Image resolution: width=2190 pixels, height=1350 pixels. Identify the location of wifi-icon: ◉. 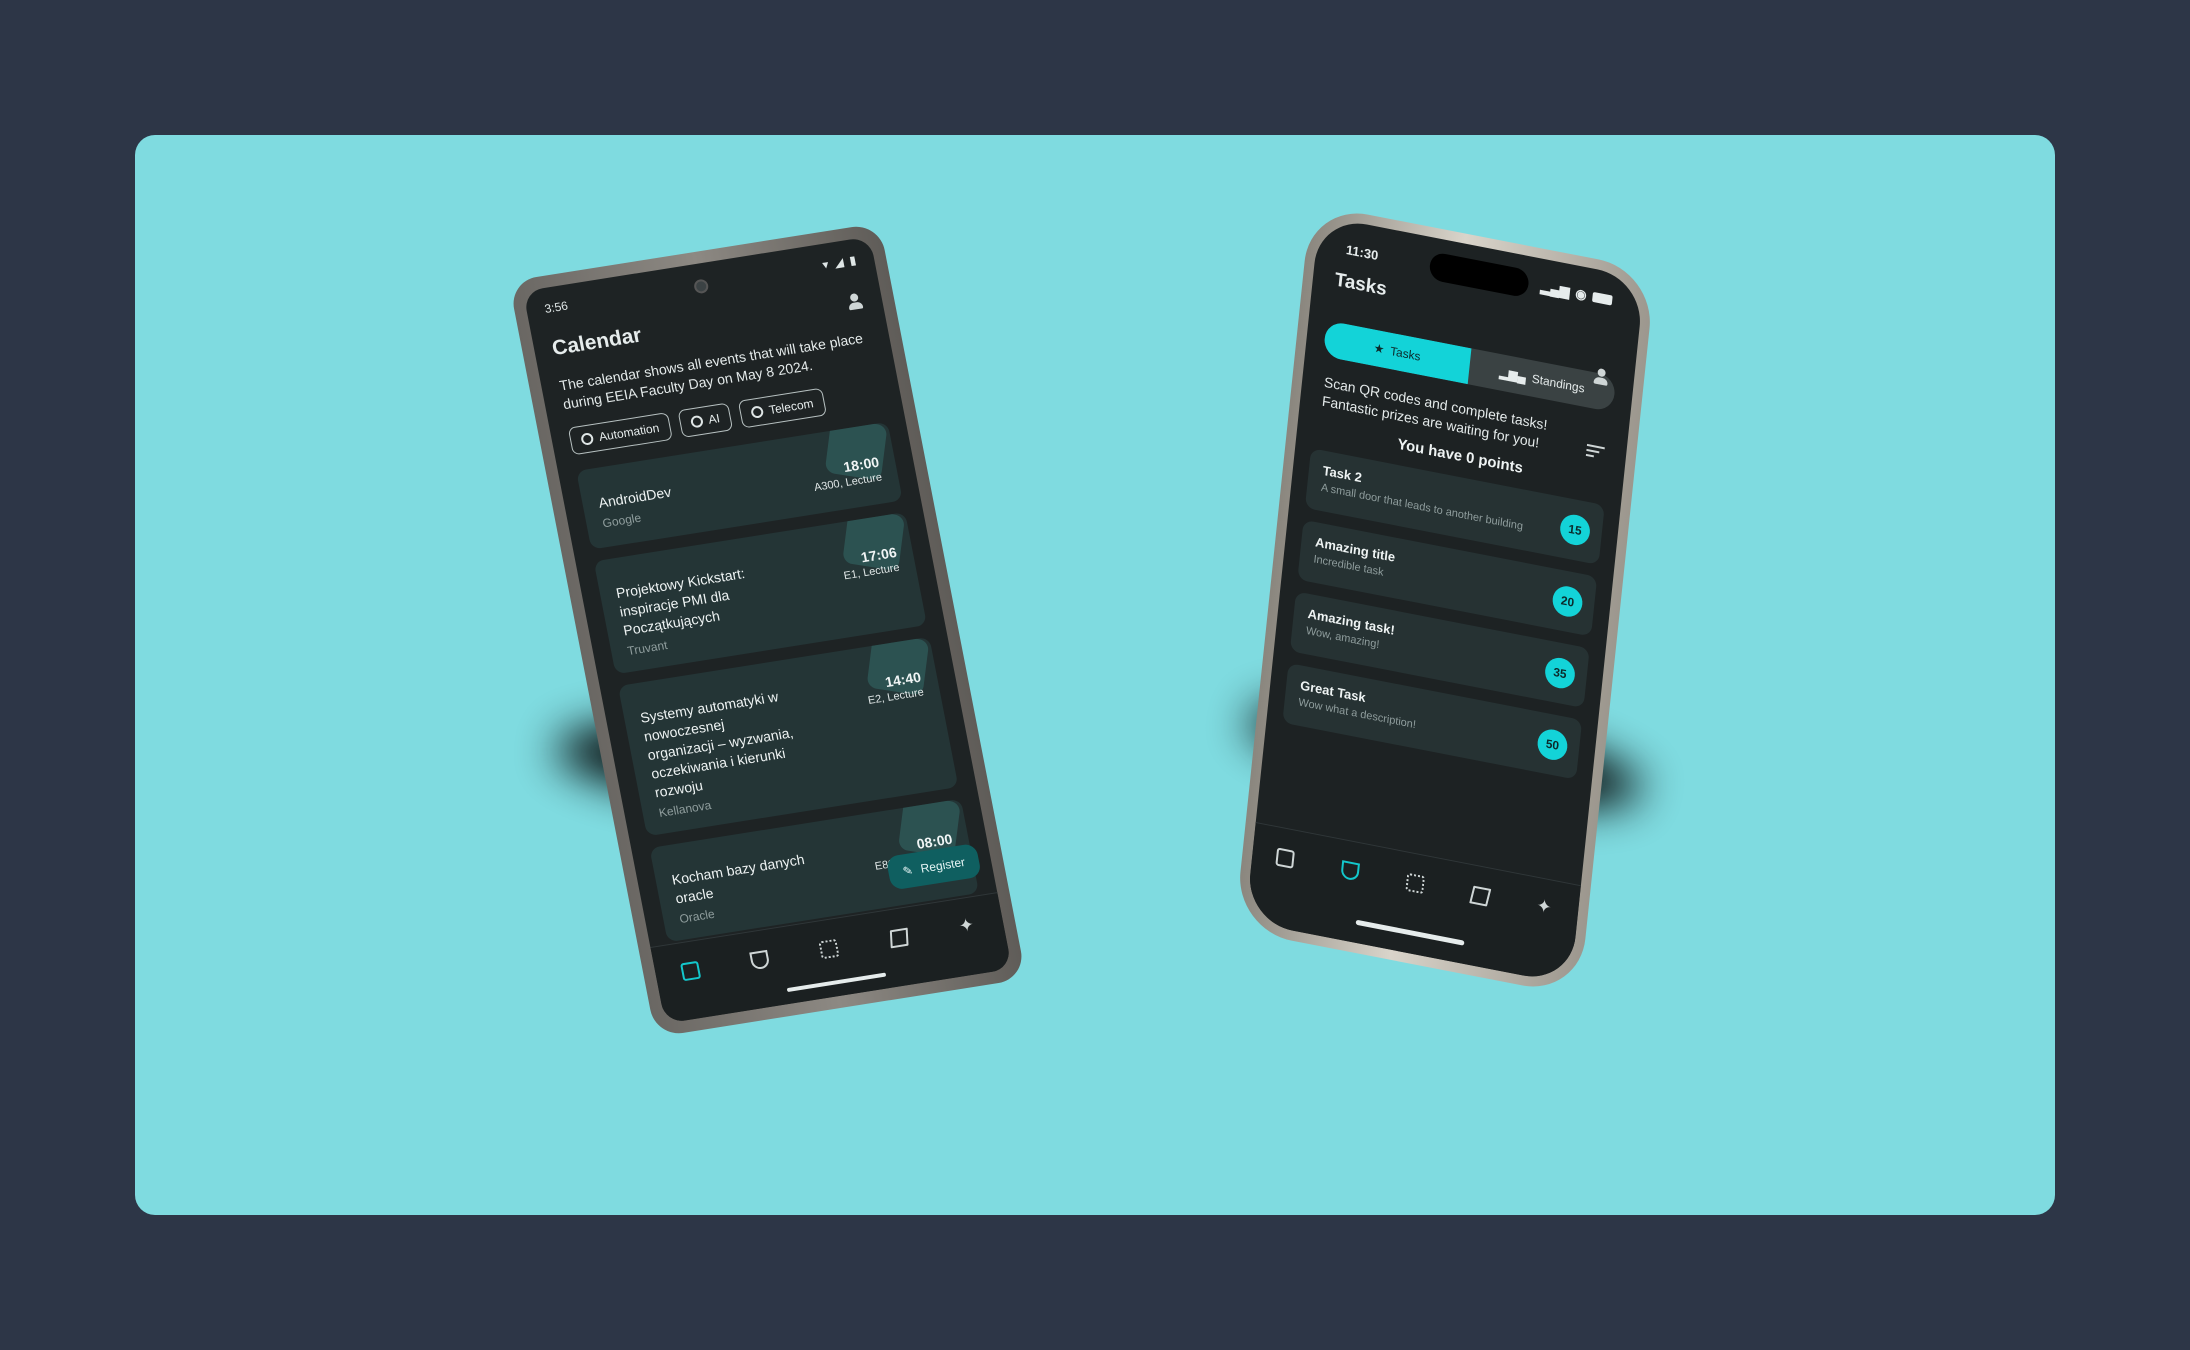
(1581, 294).